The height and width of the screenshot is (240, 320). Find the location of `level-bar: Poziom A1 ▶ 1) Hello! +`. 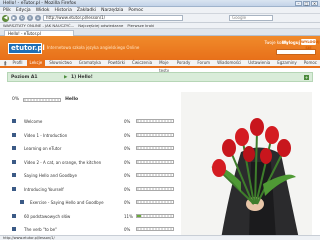

level-bar: Poziom A1 ▶ 1) Hello! + is located at coordinates (160, 77).